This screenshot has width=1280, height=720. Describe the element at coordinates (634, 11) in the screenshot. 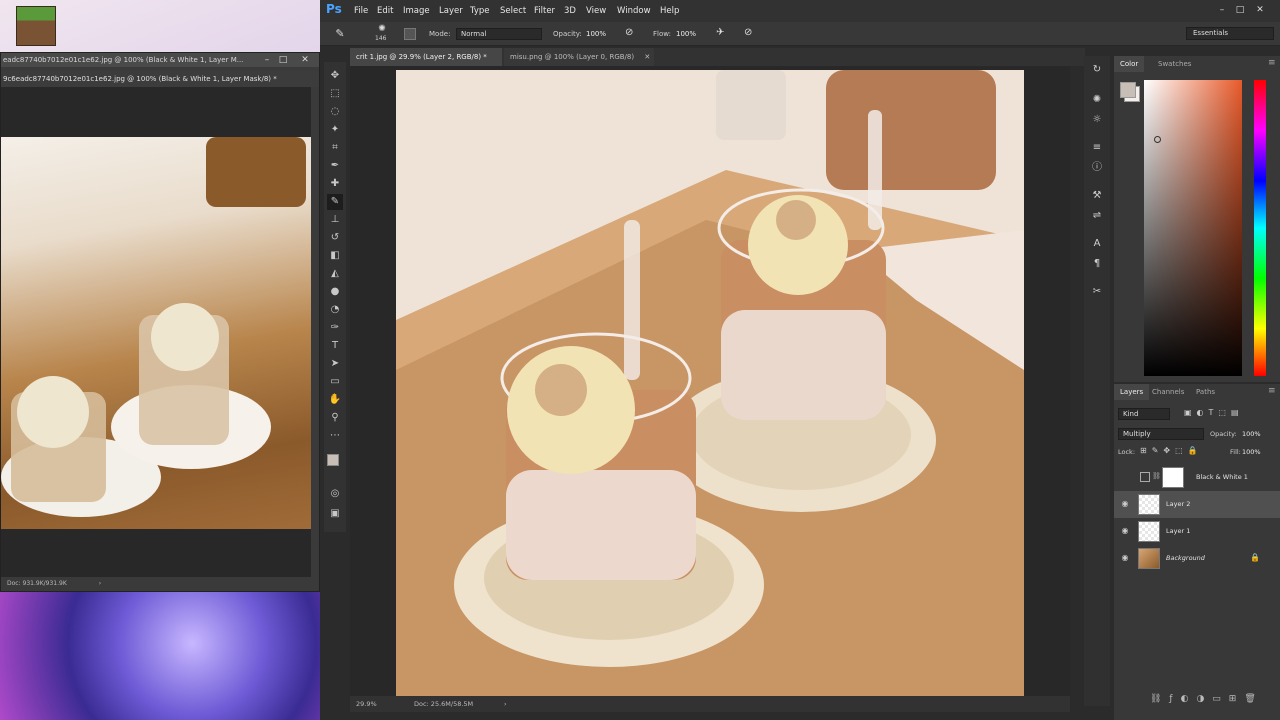

I see `menu-window: Window` at that location.